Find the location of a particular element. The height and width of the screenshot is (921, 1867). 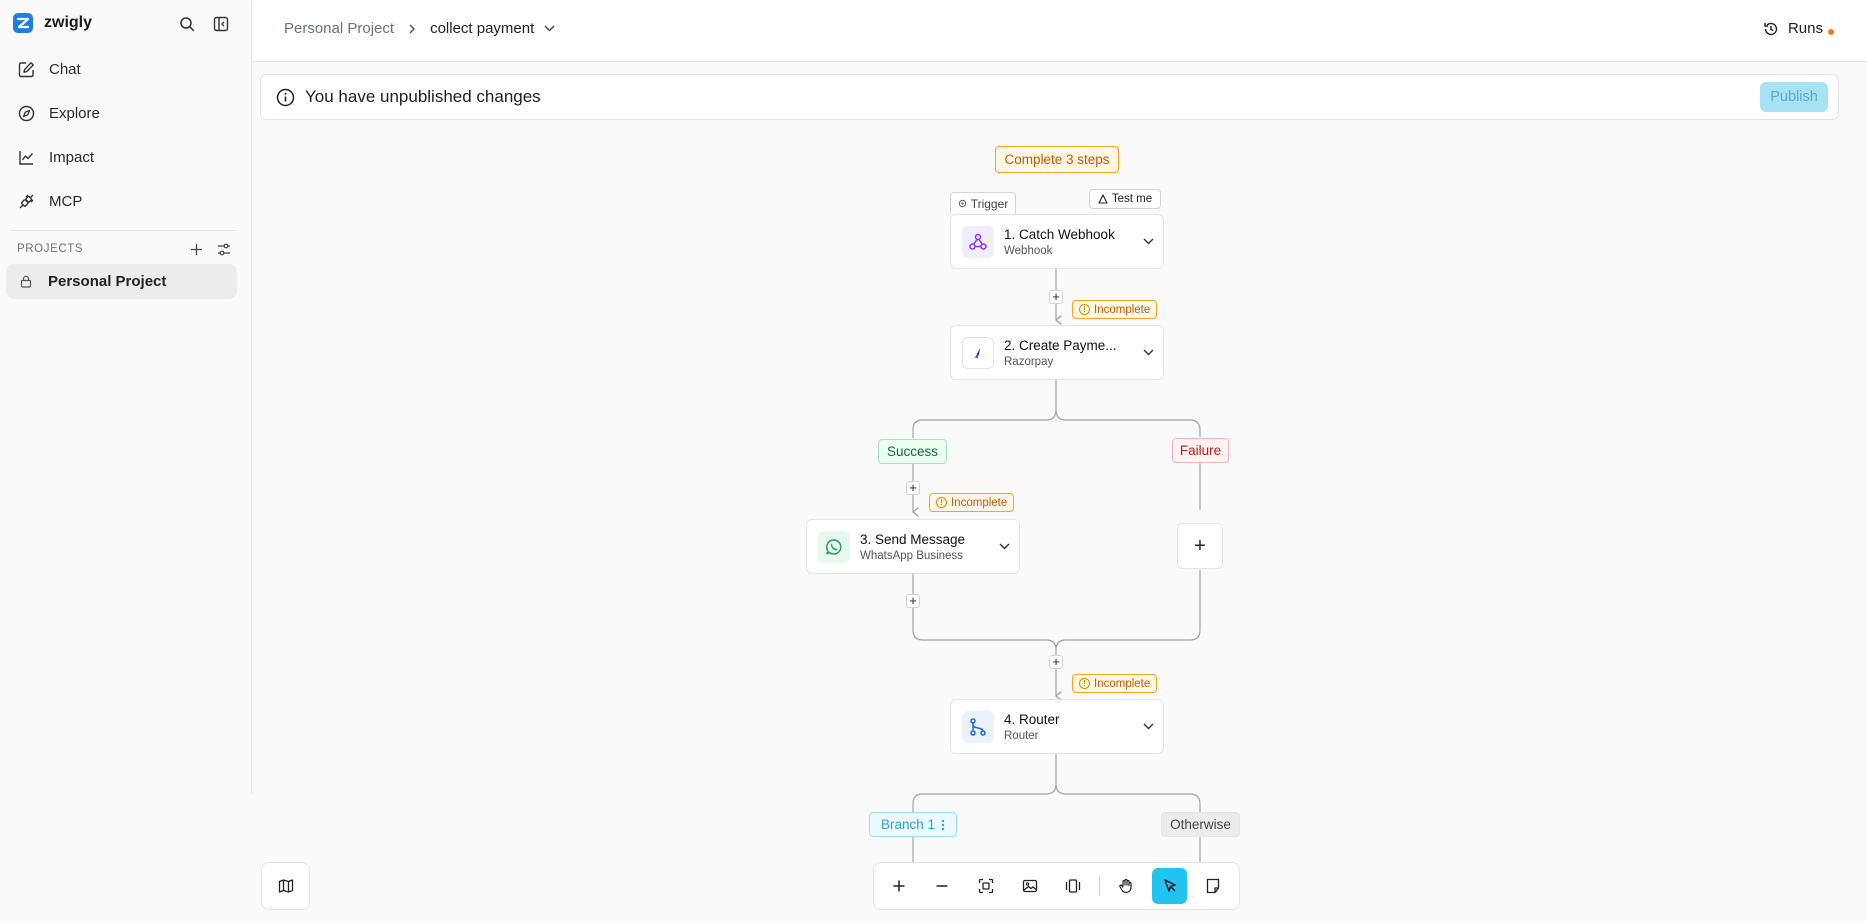

step-router: 4. Router Router is located at coordinates (1057, 726).